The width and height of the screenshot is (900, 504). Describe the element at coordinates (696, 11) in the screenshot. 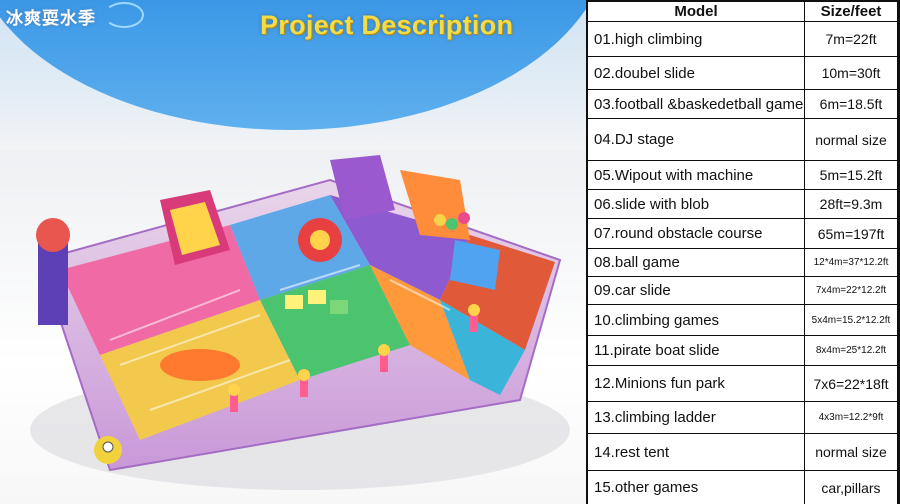

I see `column-header-model: Model` at that location.